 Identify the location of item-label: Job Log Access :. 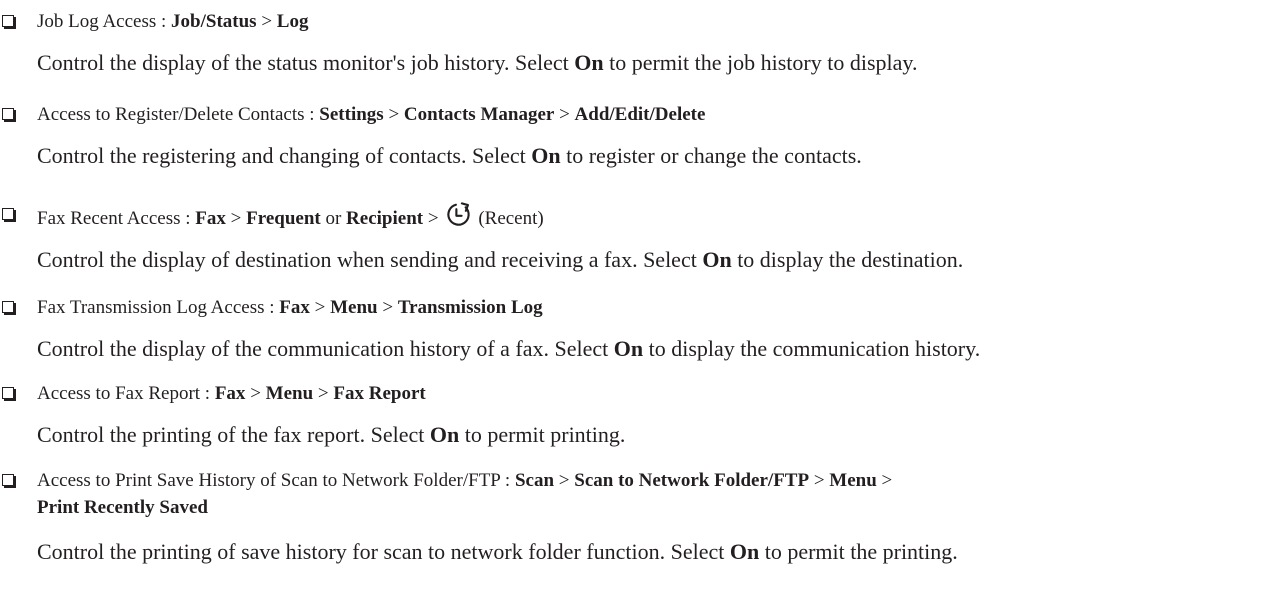
(104, 21).